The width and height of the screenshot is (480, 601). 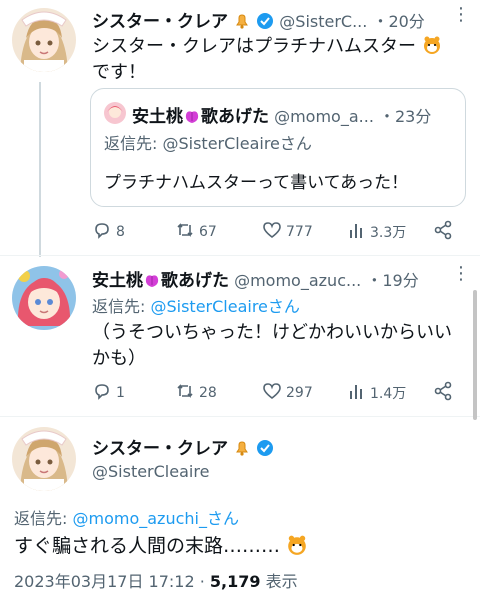 What do you see at coordinates (388, 233) in the screenshot?
I see `views-count: 3.3万` at bounding box center [388, 233].